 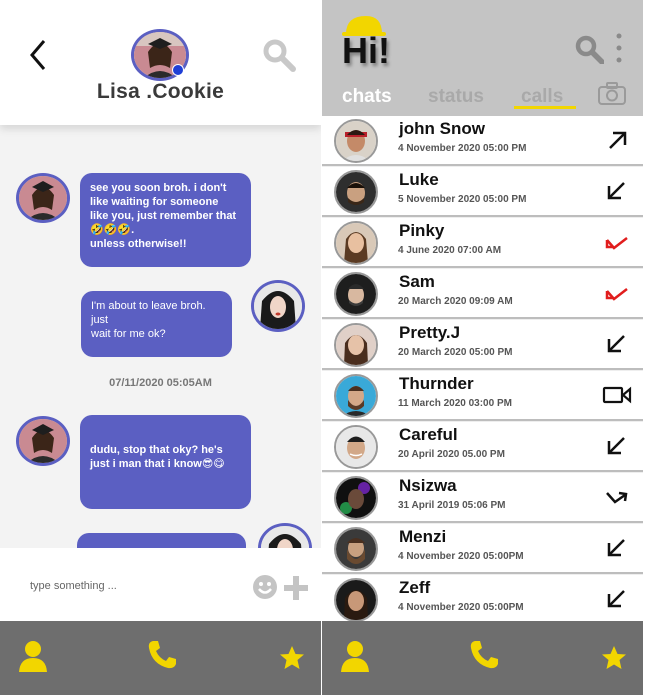 I want to click on message-timestamp: 07/11/2020 05:05AM, so click(x=160, y=383).